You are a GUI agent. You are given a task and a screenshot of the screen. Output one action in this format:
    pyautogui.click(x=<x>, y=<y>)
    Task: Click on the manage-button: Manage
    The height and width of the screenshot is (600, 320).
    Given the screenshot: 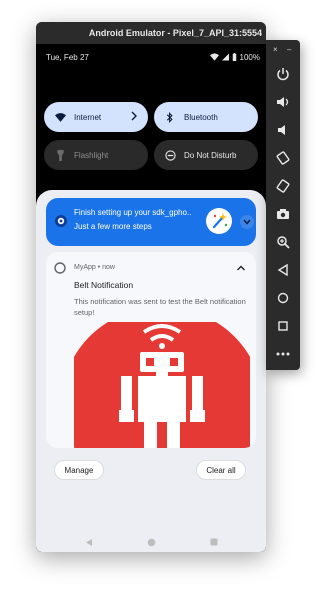 What is the action you would take?
    pyautogui.click(x=79, y=470)
    